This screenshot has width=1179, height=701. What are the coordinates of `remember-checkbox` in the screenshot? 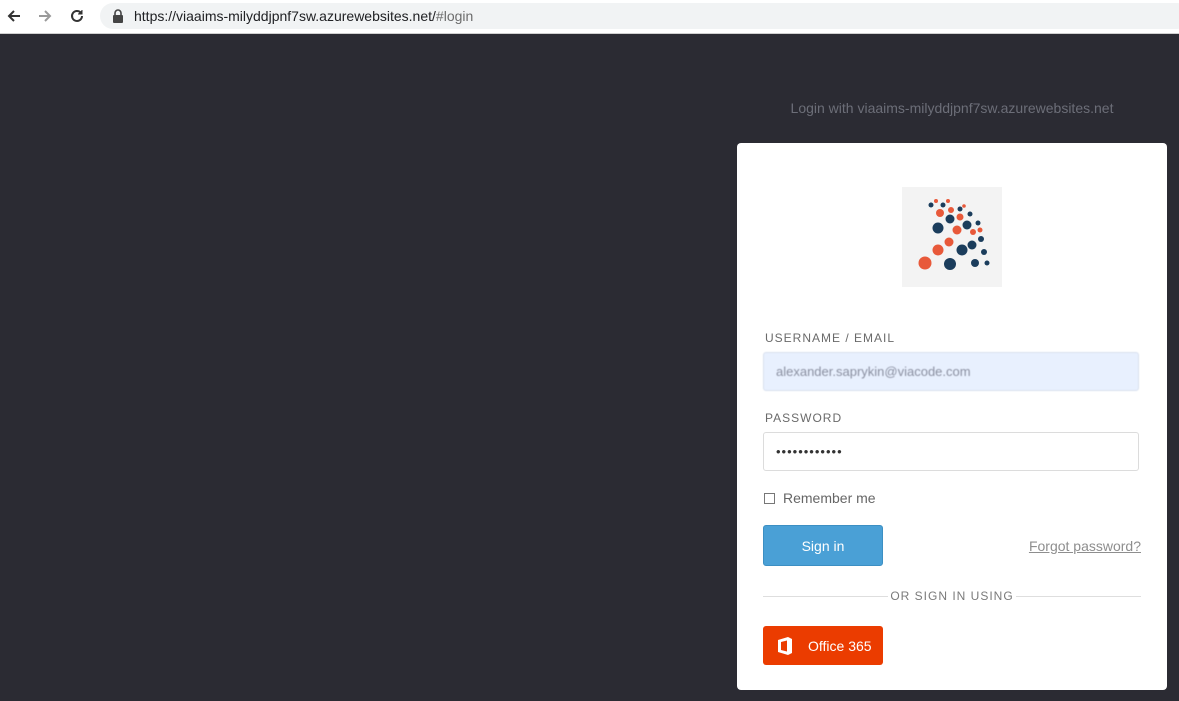 It's located at (769, 498).